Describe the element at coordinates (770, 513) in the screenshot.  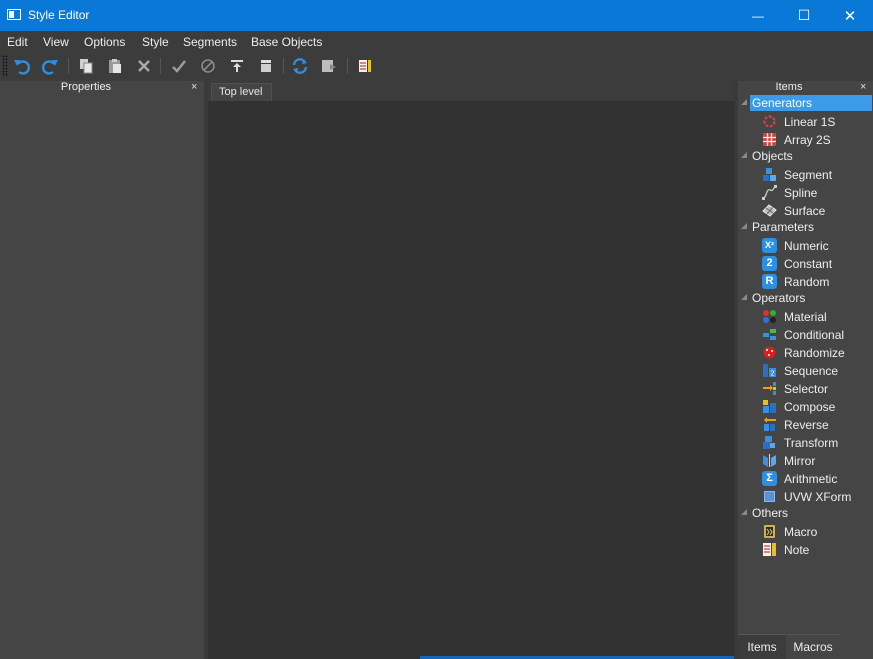
I see `group-label: Others` at that location.